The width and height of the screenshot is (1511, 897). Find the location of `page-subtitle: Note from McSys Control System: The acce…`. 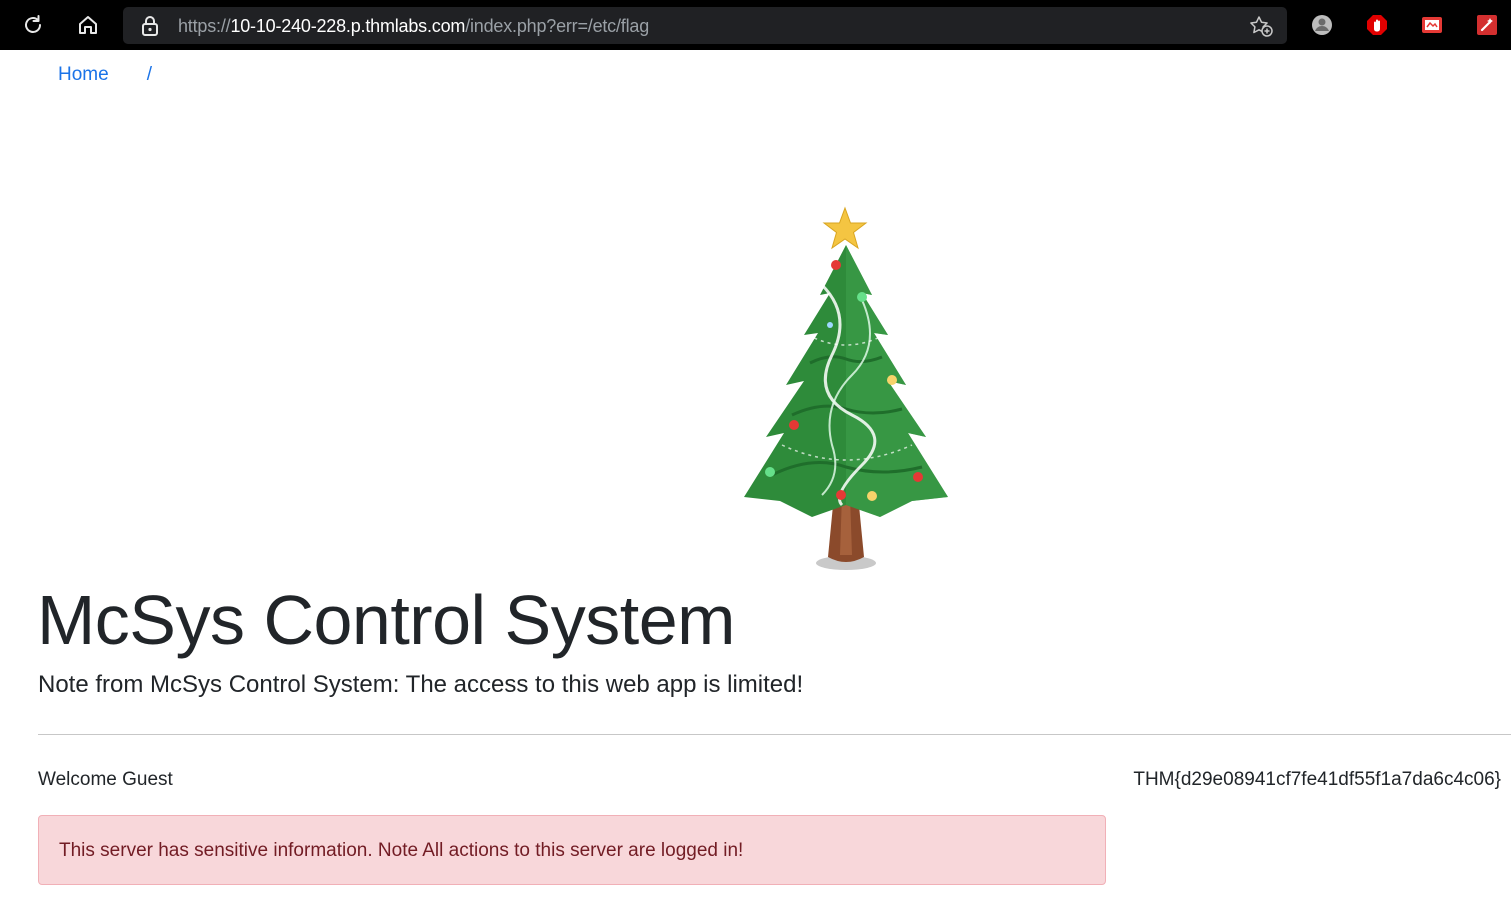

page-subtitle: Note from McSys Control System: The acce… is located at coordinates (421, 684).